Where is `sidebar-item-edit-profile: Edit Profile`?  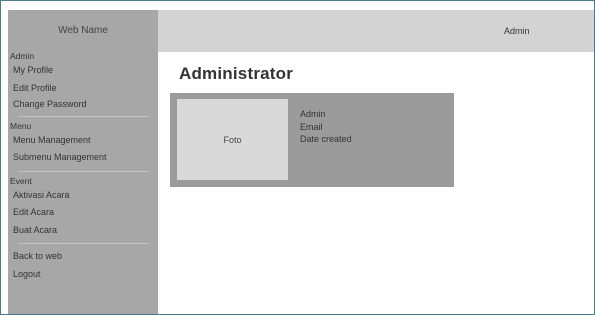 sidebar-item-edit-profile: Edit Profile is located at coordinates (83, 88).